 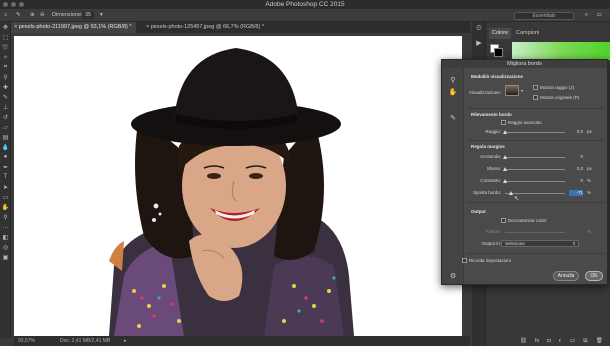 What do you see at coordinates (535, 169) in the screenshot?
I see `feather-slider` at bounding box center [535, 169].